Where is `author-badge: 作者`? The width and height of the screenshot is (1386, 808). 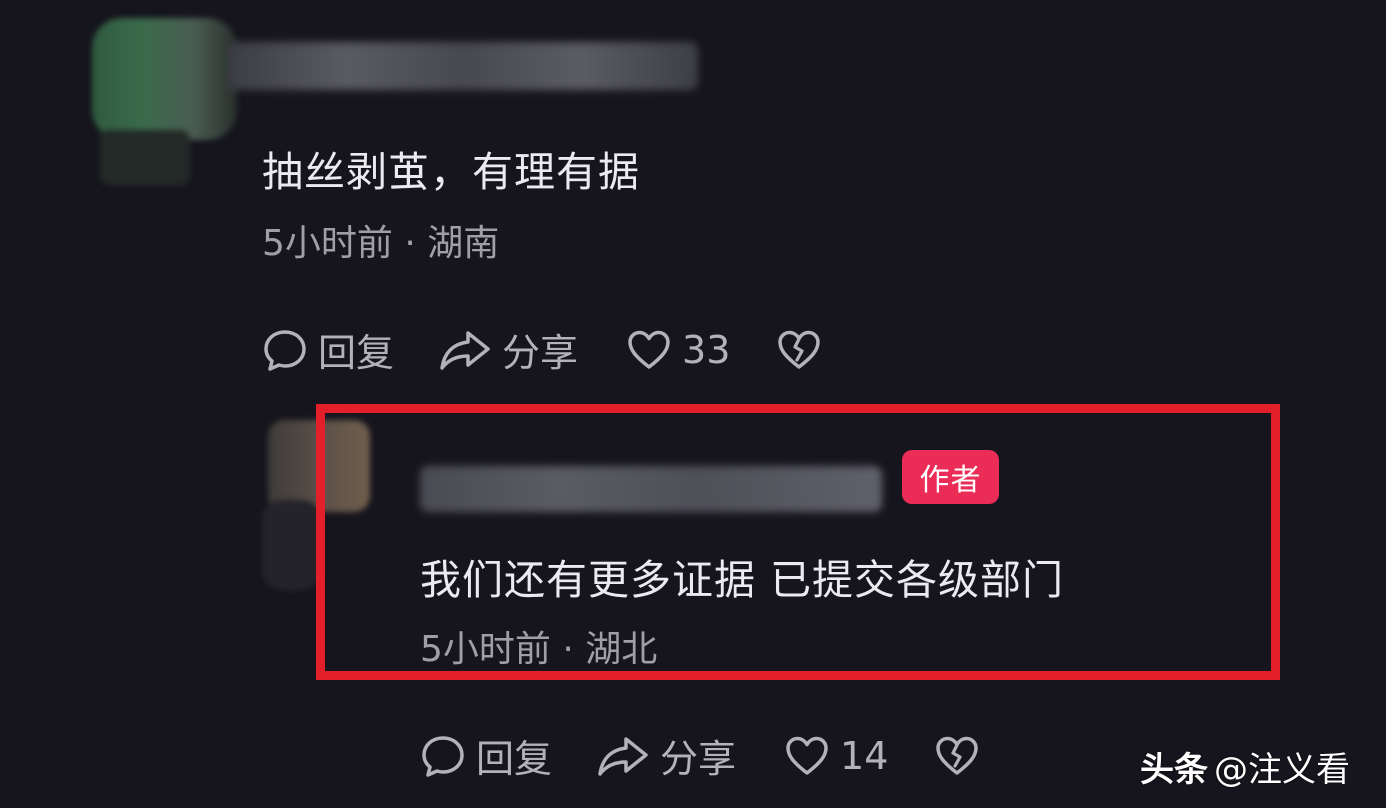 author-badge: 作者 is located at coordinates (950, 477).